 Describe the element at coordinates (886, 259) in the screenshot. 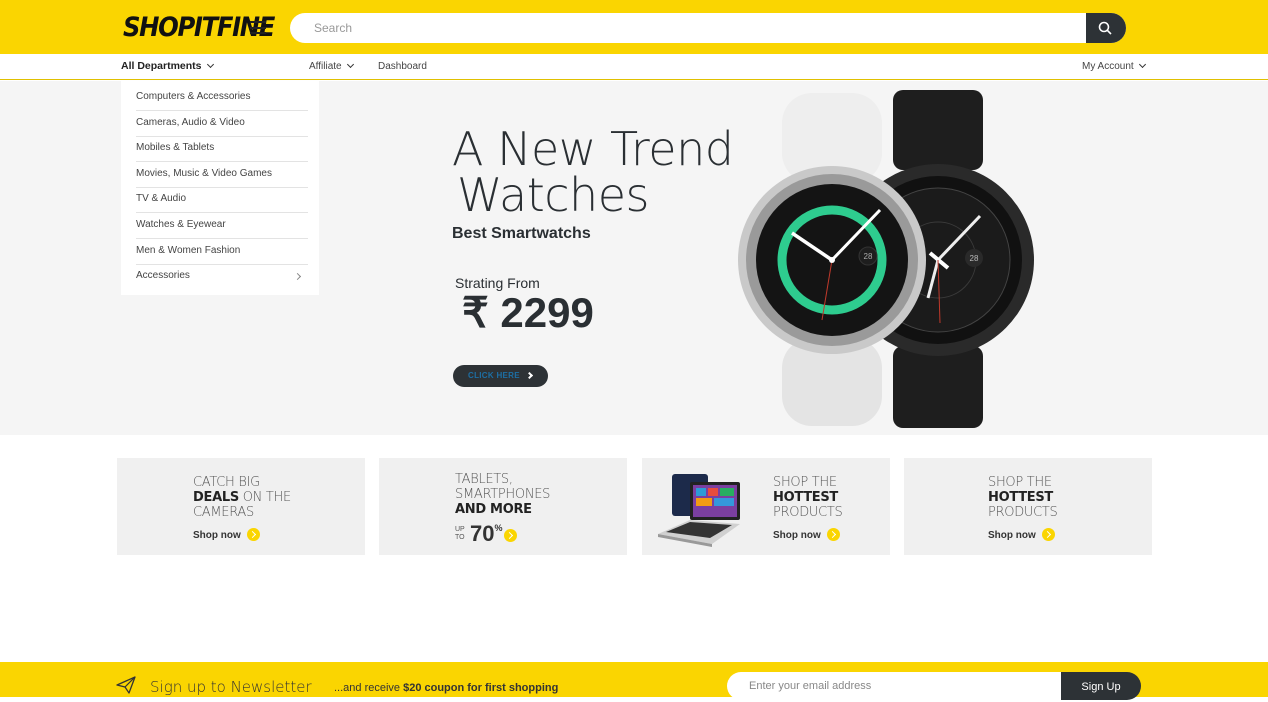

I see `smartwatches-image: 28 28` at that location.